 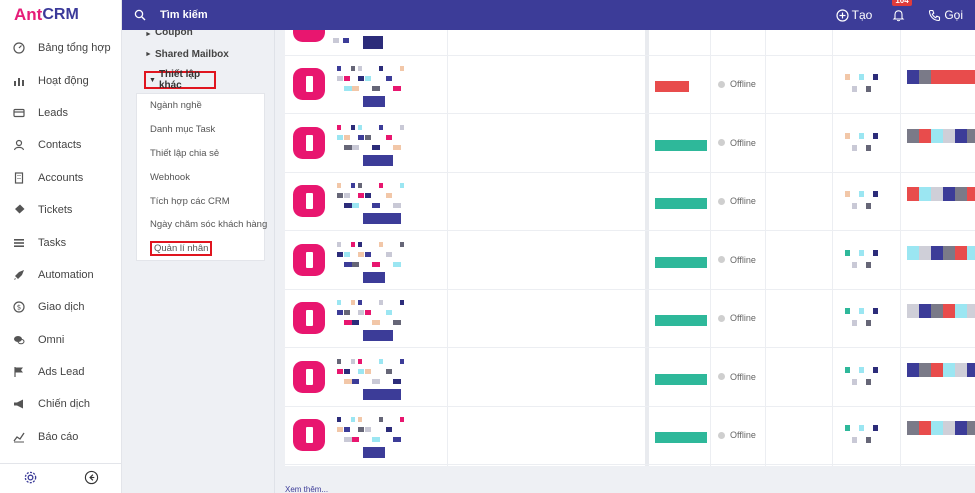 What do you see at coordinates (60, 145) in the screenshot?
I see `sidebar-item-contacts: Contacts` at bounding box center [60, 145].